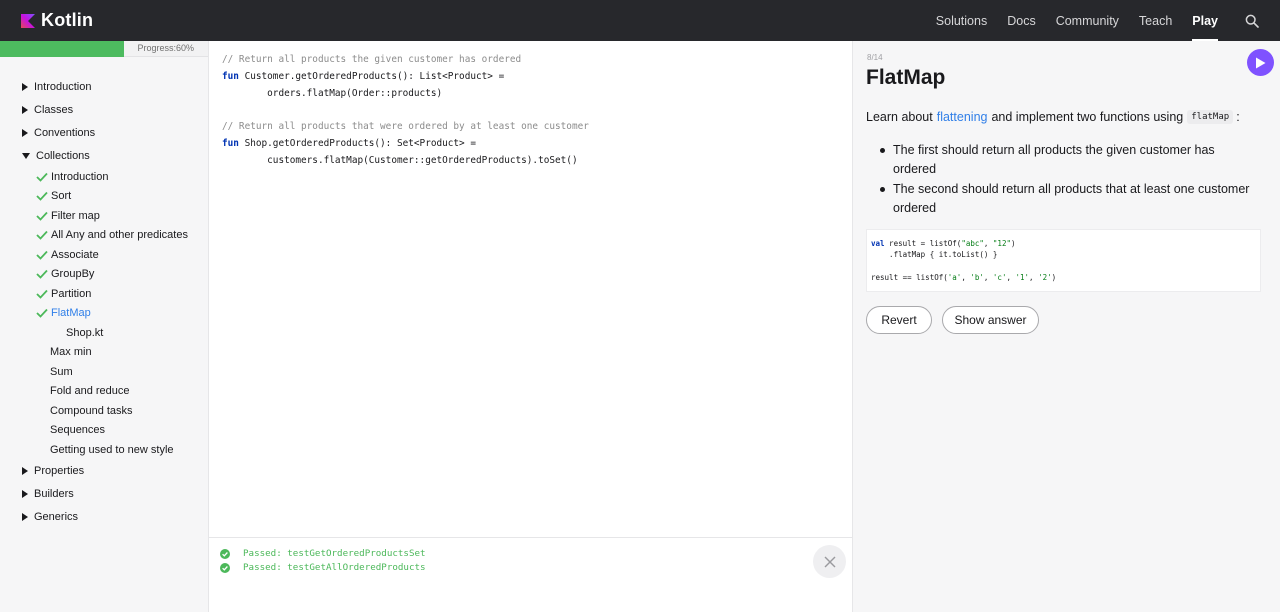 The height and width of the screenshot is (612, 1280). I want to click on sample-string: 'c', so click(999, 277).